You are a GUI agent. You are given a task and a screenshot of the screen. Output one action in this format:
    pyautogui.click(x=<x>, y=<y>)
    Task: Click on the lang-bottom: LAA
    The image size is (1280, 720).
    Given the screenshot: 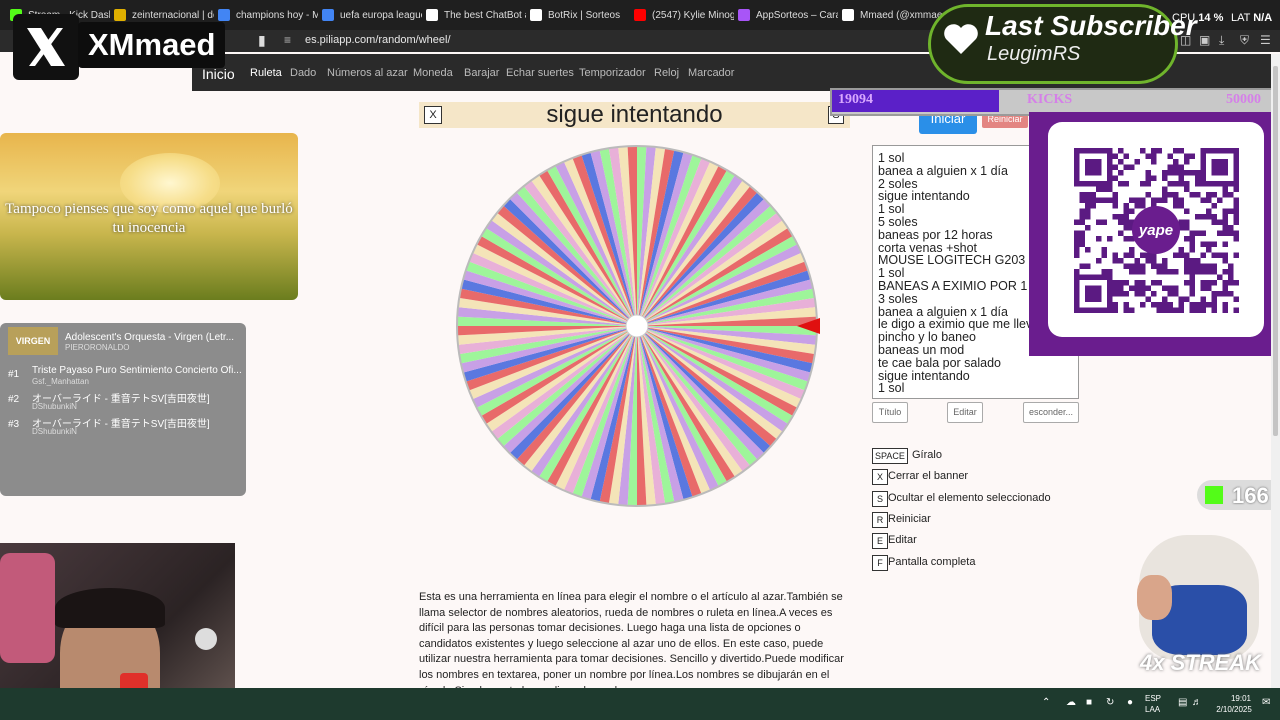 What is the action you would take?
    pyautogui.click(x=1152, y=709)
    